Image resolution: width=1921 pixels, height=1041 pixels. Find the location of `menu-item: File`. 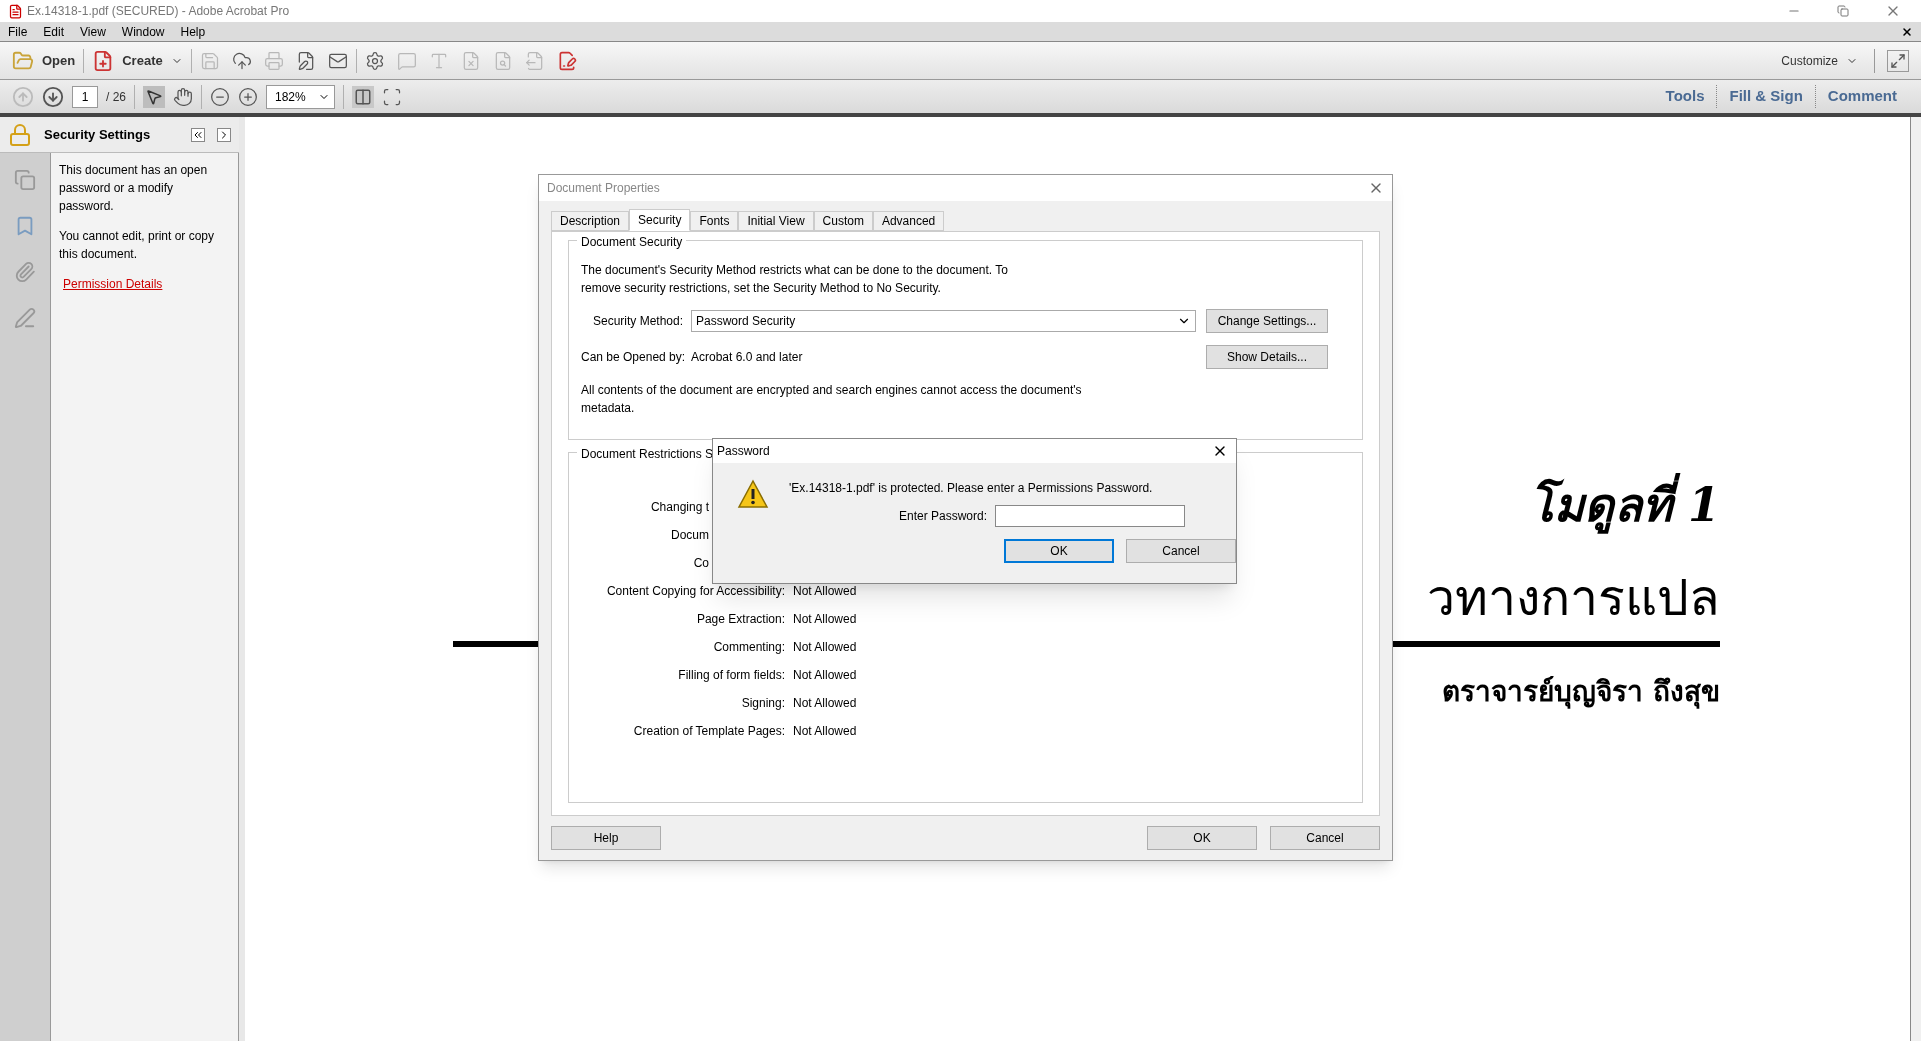

menu-item: File is located at coordinates (18, 31).